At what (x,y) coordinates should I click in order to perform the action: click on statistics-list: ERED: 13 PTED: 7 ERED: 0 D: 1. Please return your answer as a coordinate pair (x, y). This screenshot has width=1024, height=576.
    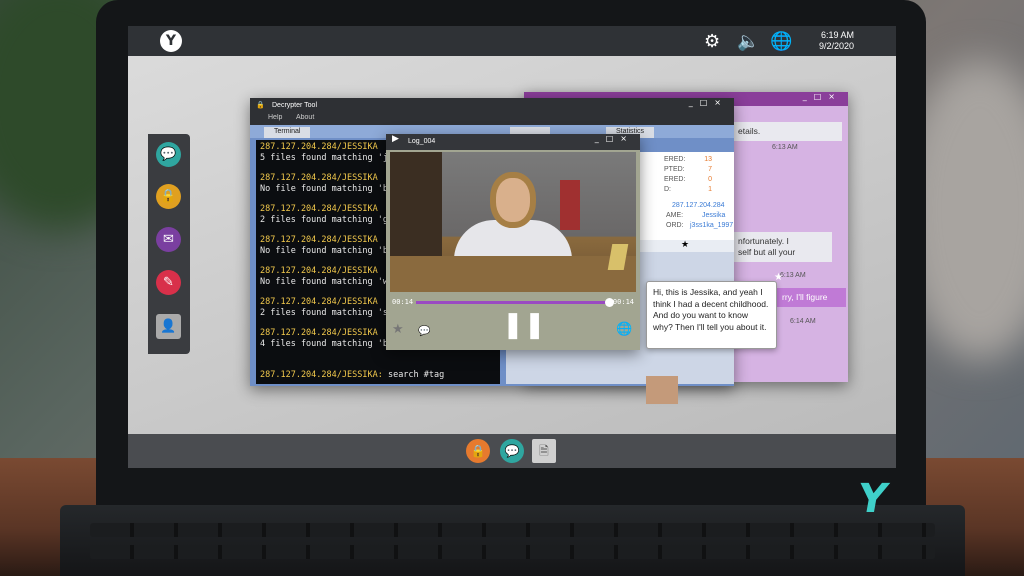
    Looking at the image, I should click on (698, 176).